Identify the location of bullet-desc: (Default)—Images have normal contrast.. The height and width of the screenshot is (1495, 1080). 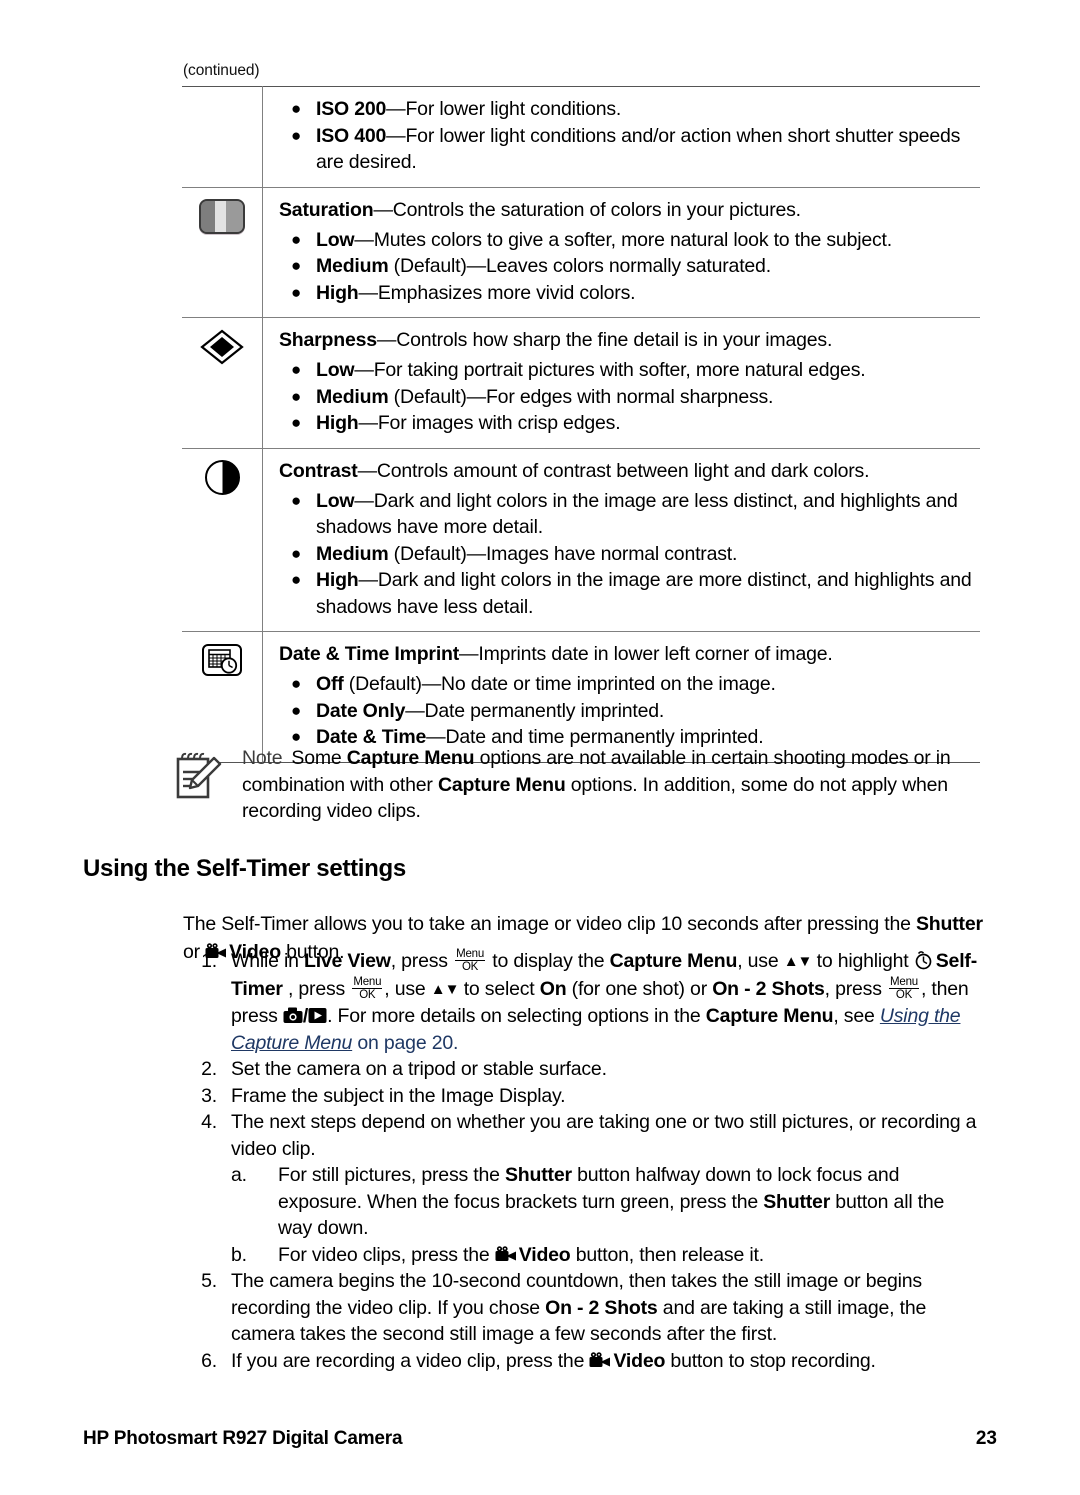
(563, 553).